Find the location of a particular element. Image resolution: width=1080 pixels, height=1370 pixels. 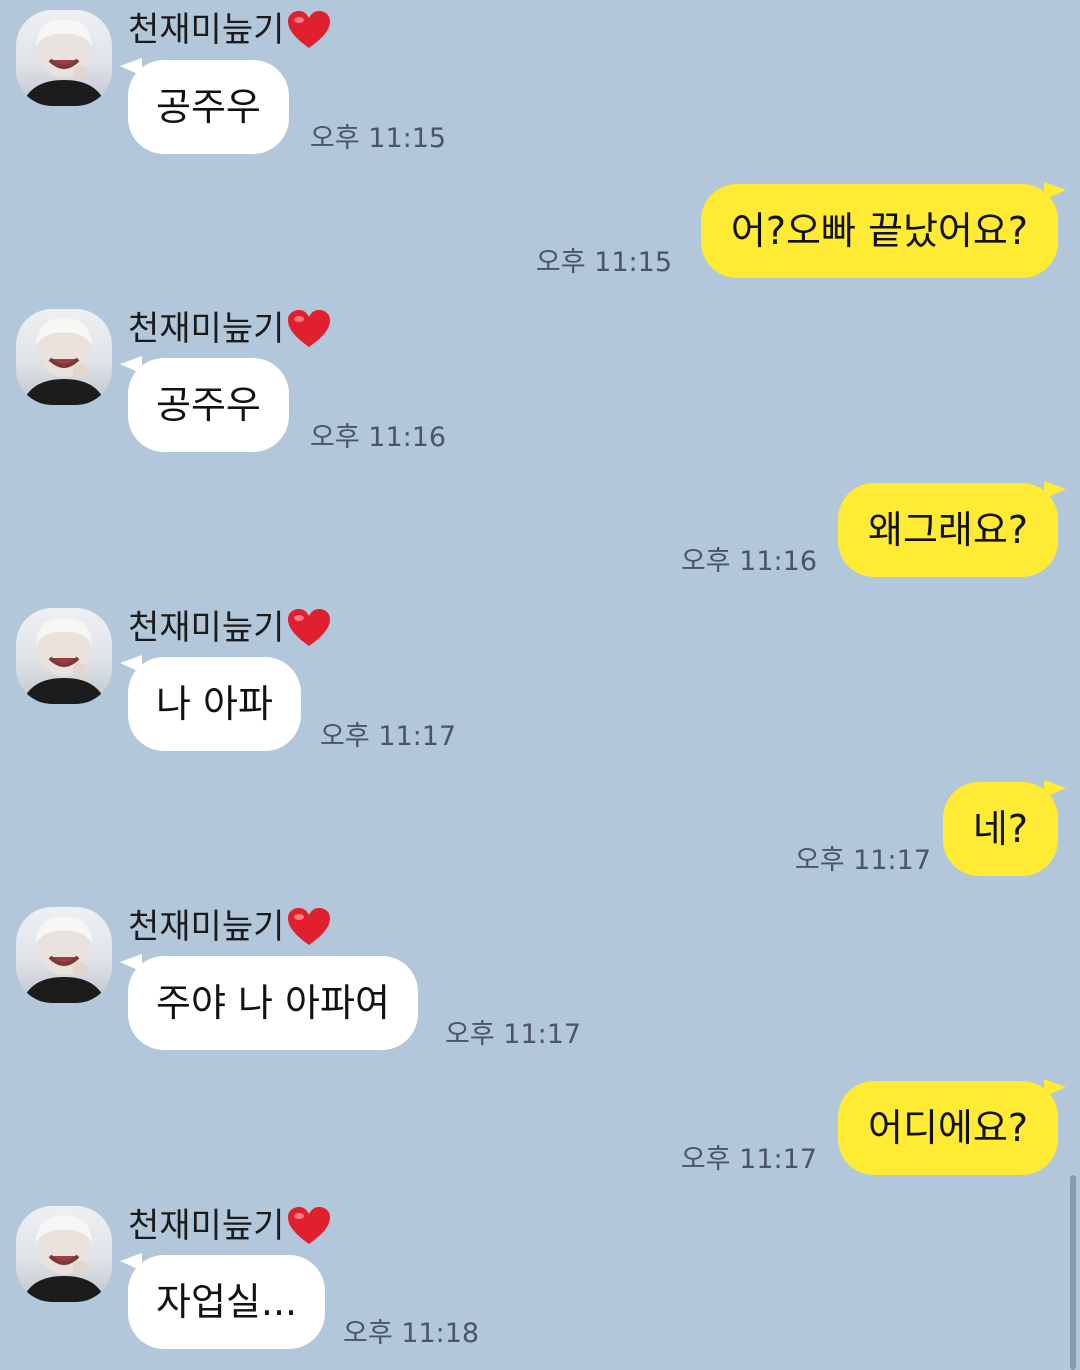

incoming-message-bubble: 나 아파 is located at coordinates (214, 704).